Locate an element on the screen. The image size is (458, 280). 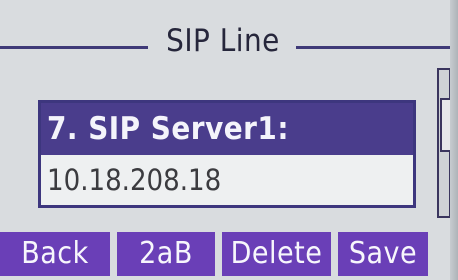
scrollbar is located at coordinates (444, 143).